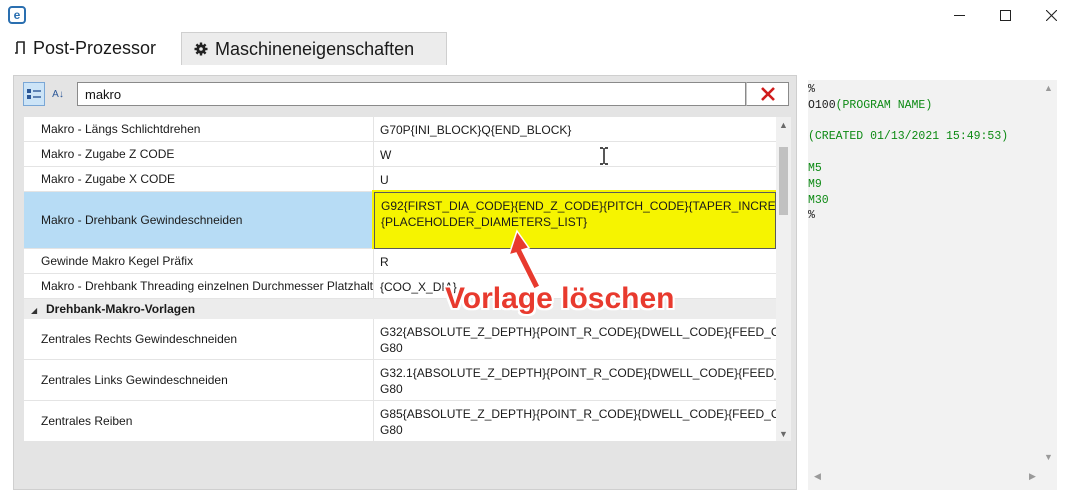  Describe the element at coordinates (924, 201) in the screenshot. I see `code-line: M30` at that location.